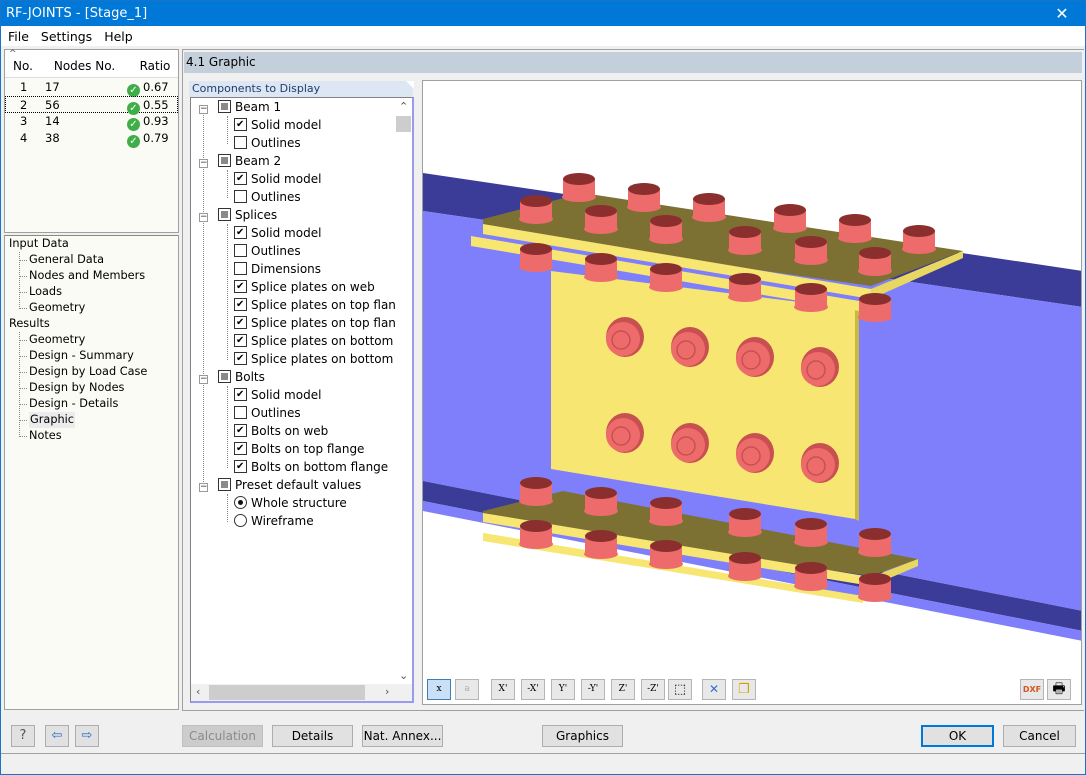  Describe the element at coordinates (117, 36) in the screenshot. I see `menu-help: Help` at that location.